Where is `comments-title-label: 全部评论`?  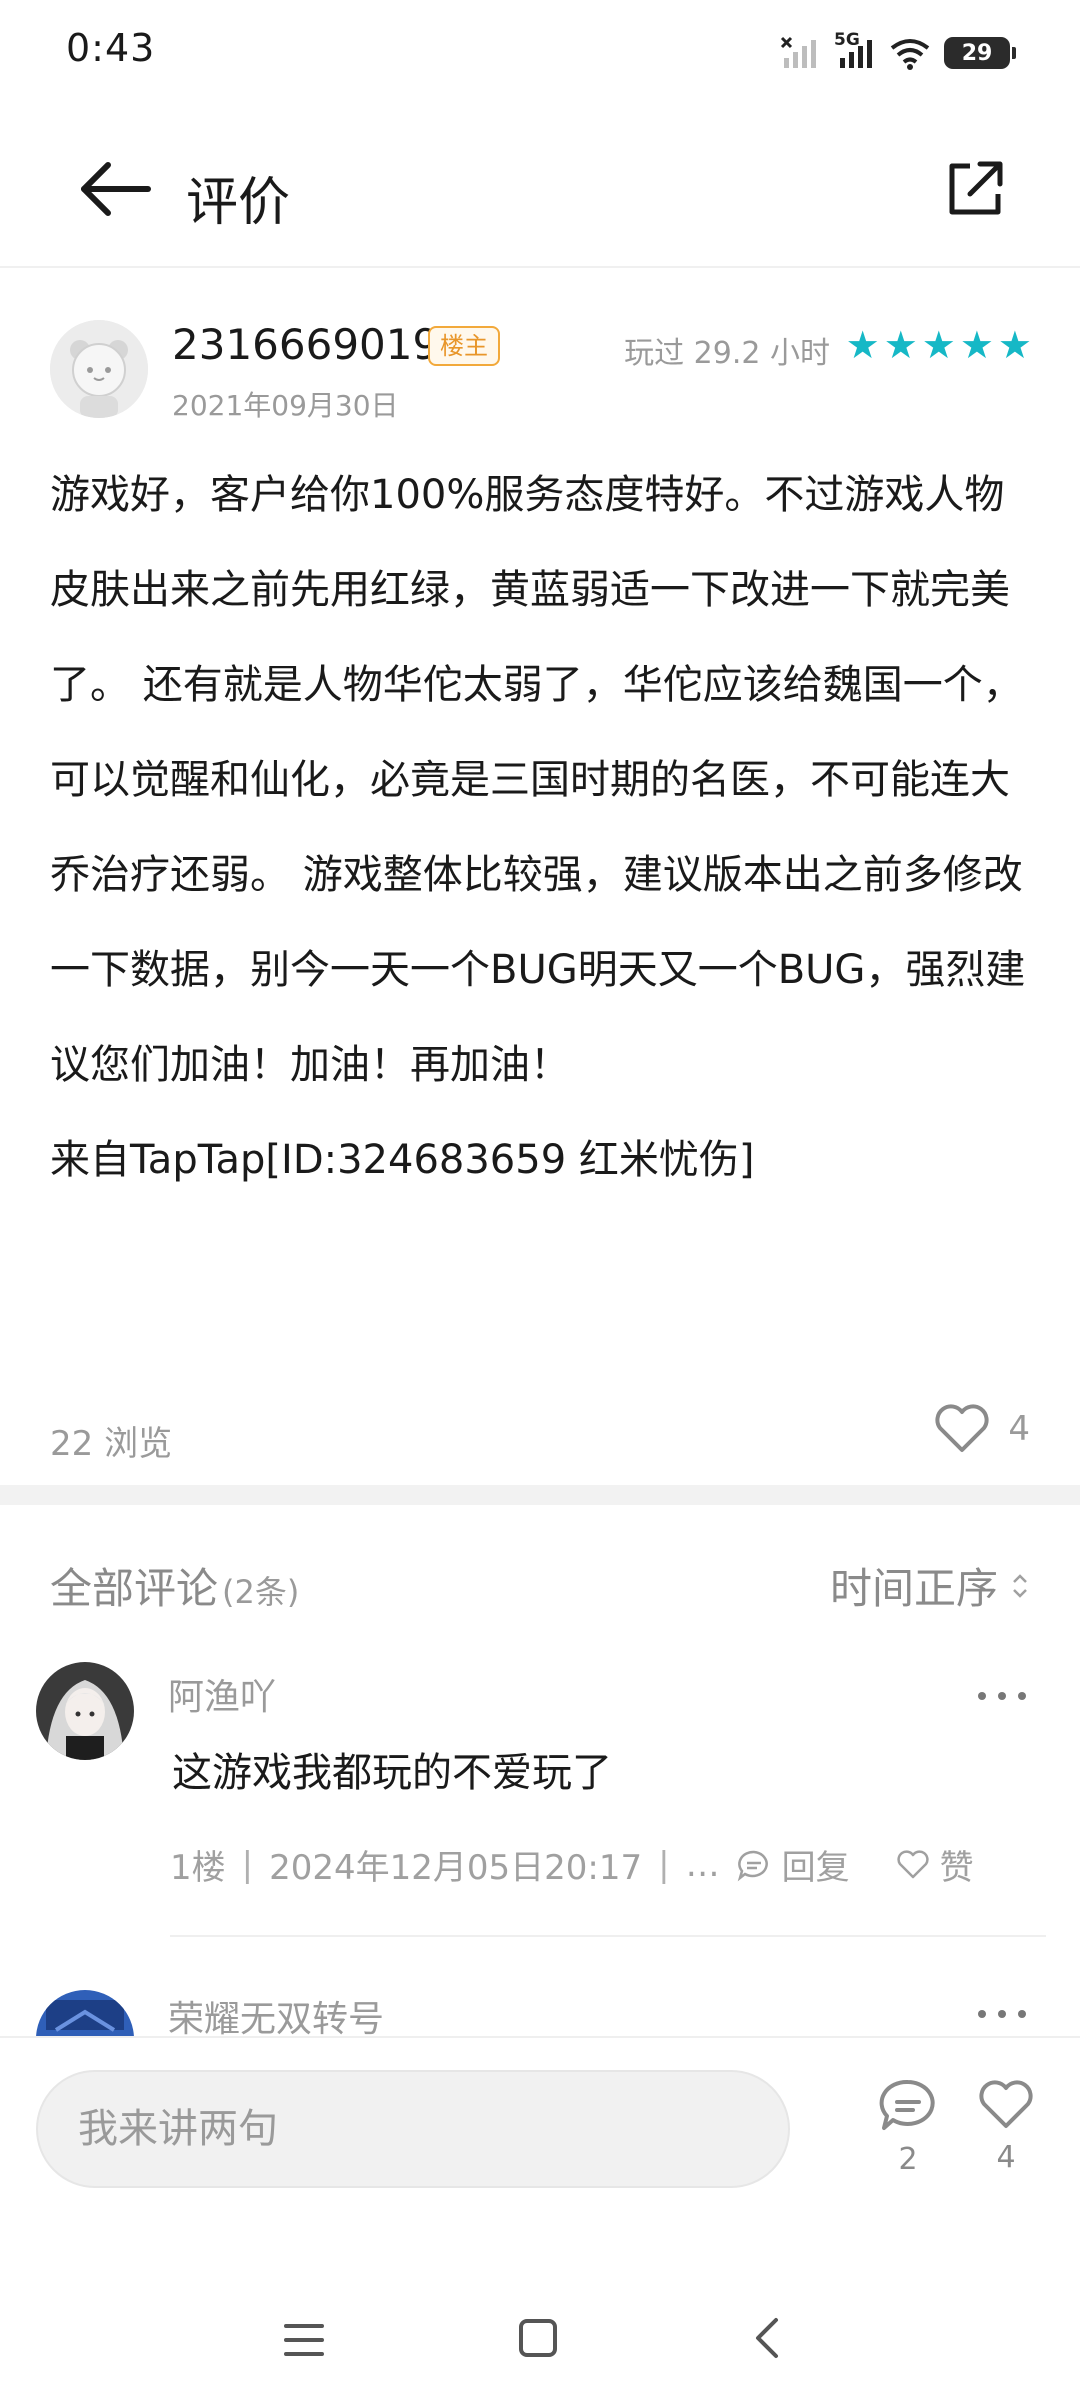 comments-title-label: 全部评论 is located at coordinates (134, 1588).